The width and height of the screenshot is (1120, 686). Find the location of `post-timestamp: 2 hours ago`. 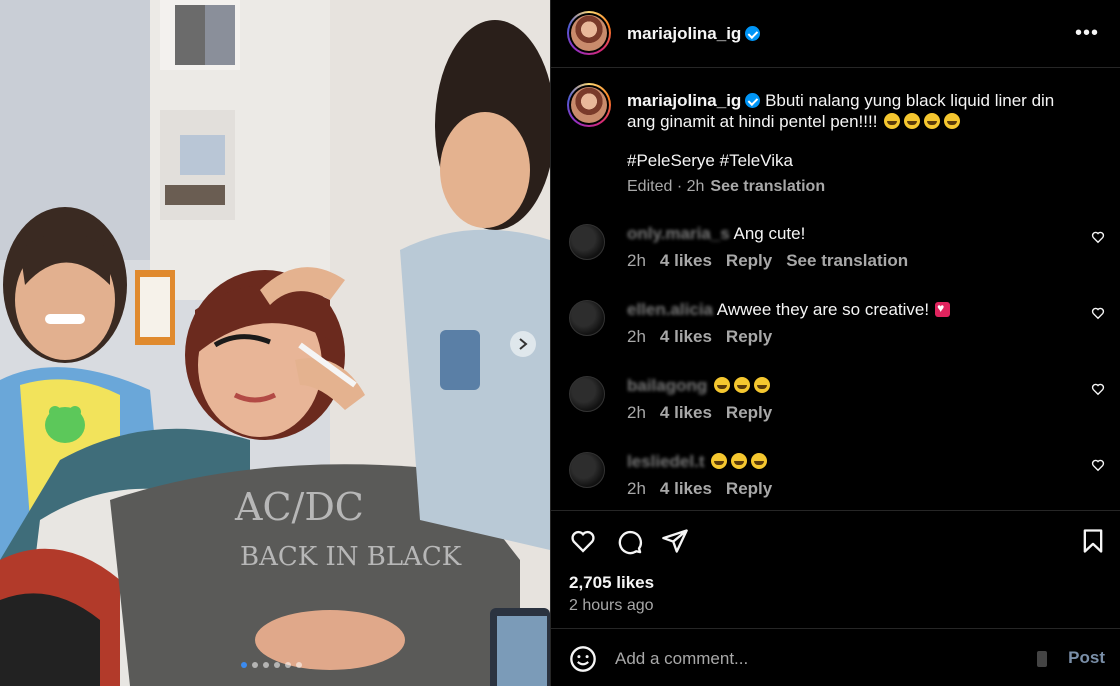

post-timestamp: 2 hours ago is located at coordinates (611, 605).